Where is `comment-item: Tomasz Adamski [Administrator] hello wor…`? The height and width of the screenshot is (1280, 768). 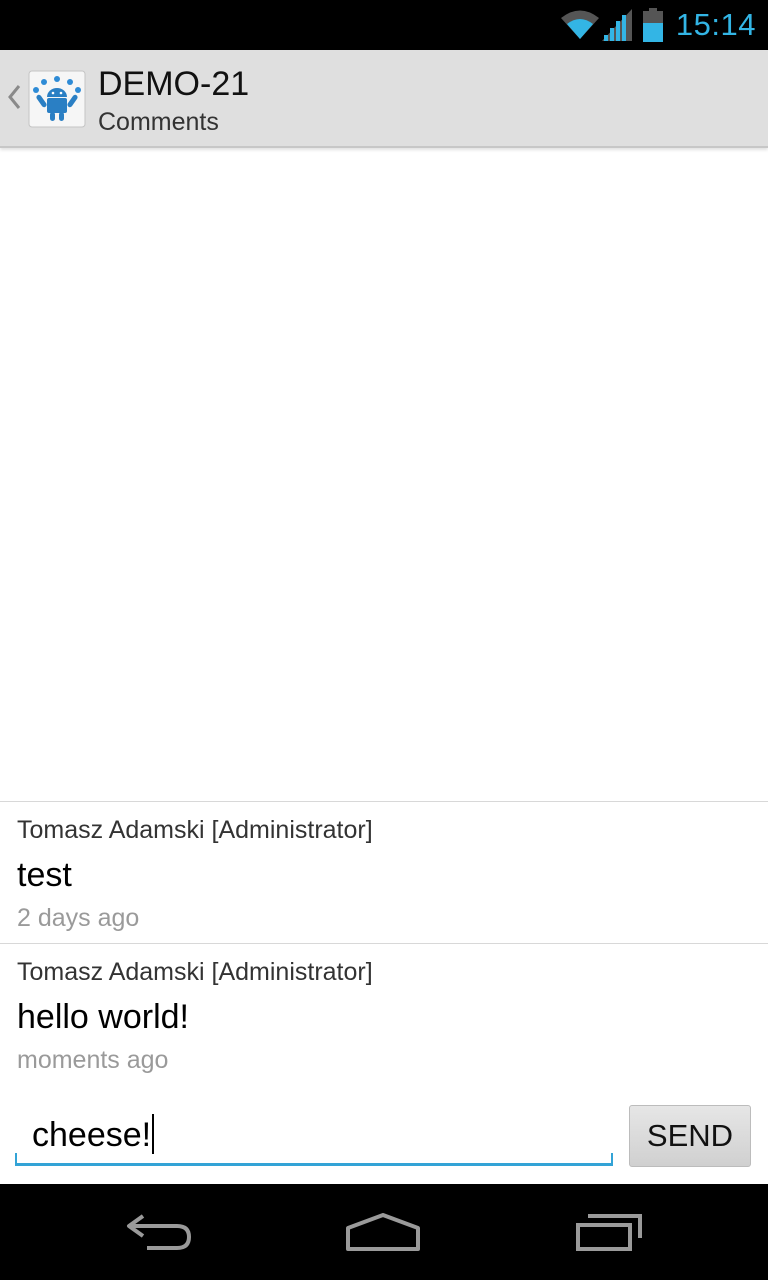
comment-item: Tomasz Adamski [Administrator] hello wor… is located at coordinates (384, 1014).